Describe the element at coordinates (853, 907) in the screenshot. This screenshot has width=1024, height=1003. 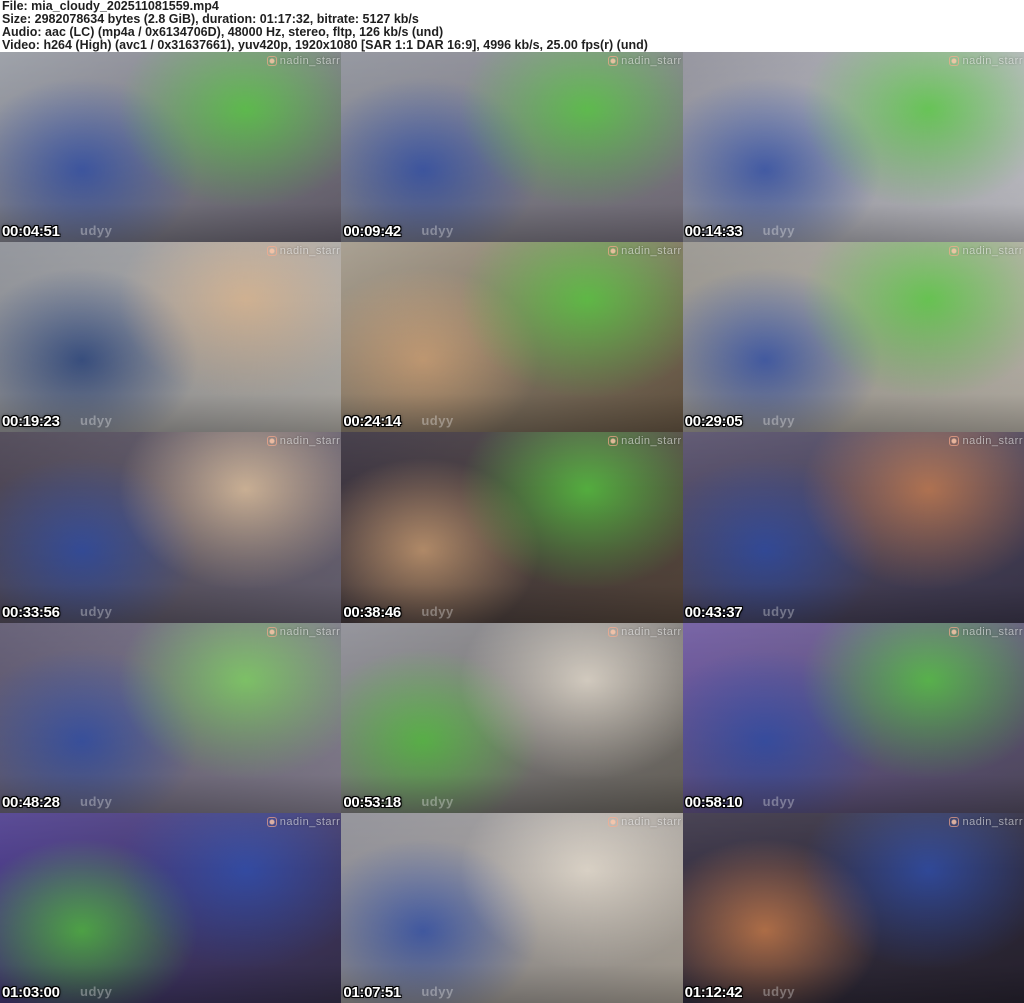
I see `video-thumbnail: nadin_starr udyy 01:12:42` at that location.